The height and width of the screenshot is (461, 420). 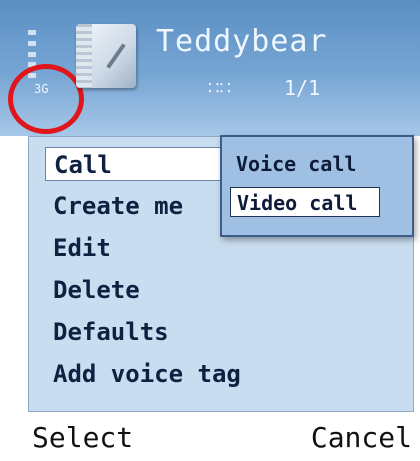 What do you see at coordinates (219, 88) in the screenshot?
I see `group-icon: ∷∷` at bounding box center [219, 88].